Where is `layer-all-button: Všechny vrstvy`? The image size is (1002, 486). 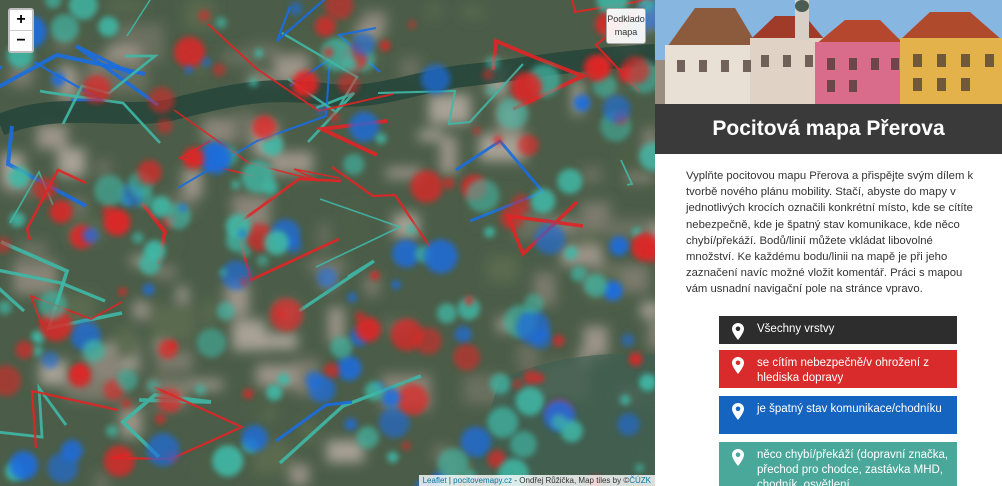 layer-all-button: Všechny vrstvy is located at coordinates (838, 330).